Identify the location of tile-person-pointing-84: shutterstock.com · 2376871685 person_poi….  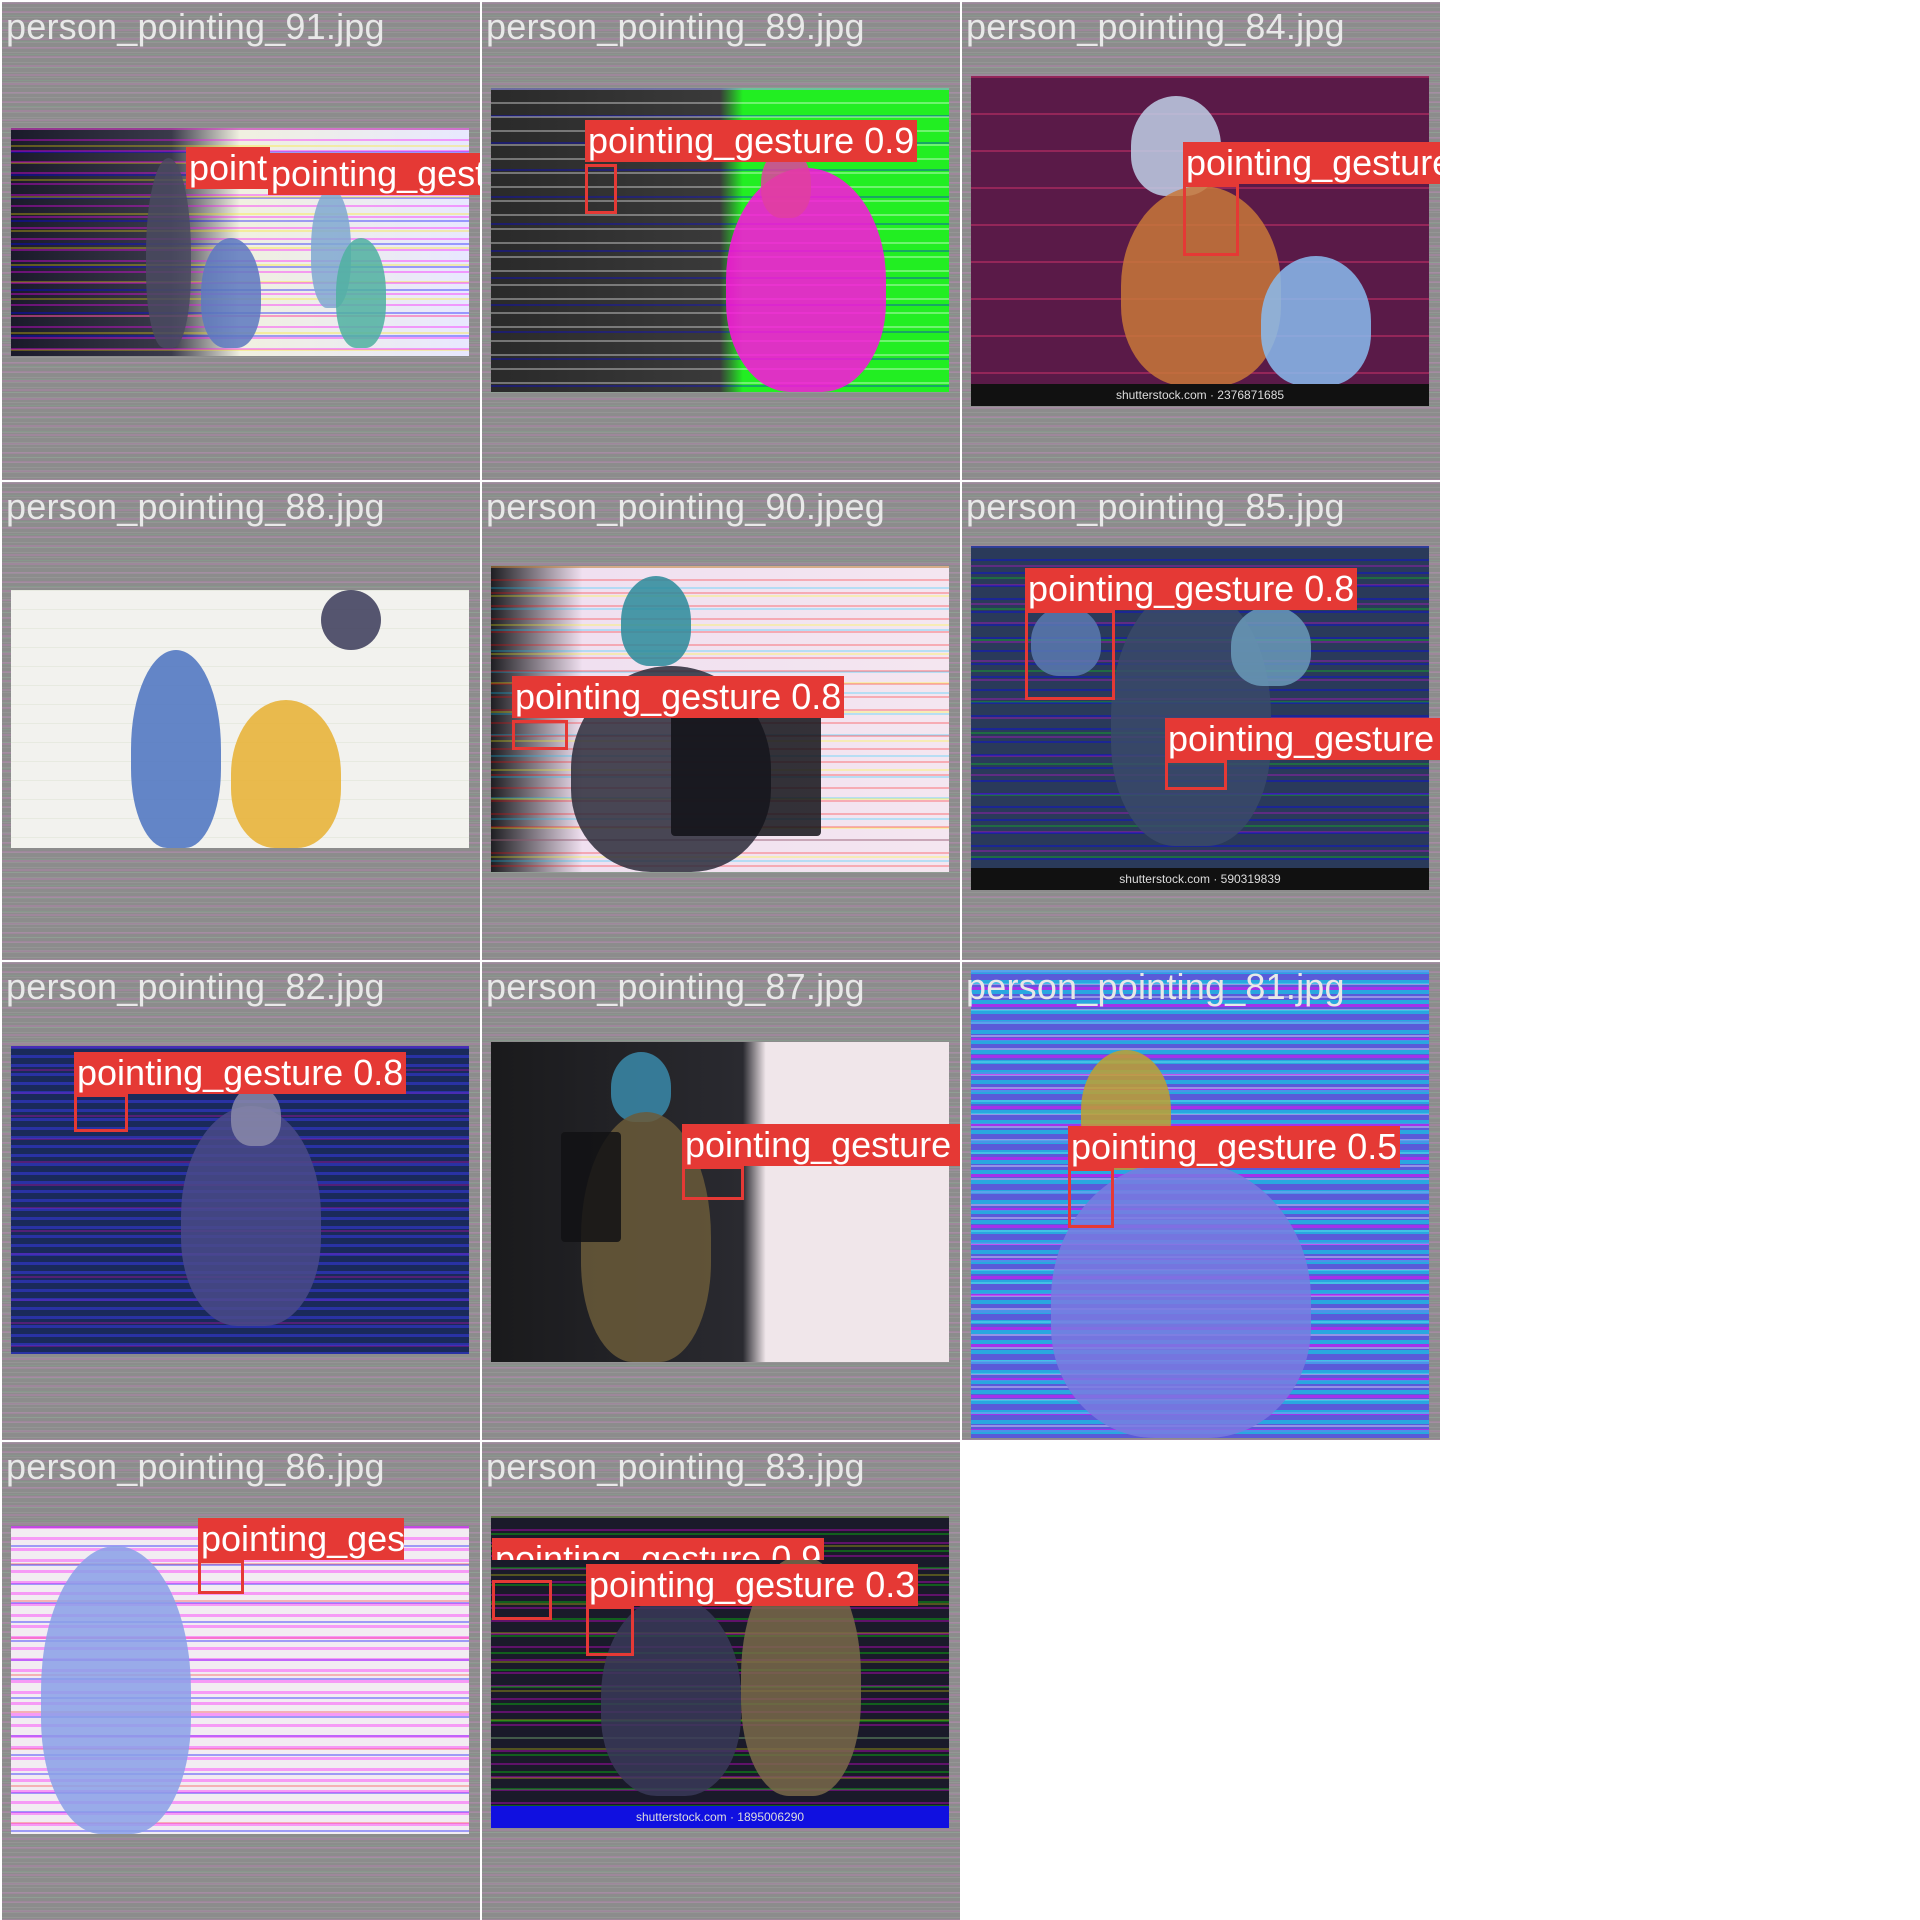
(1201, 241).